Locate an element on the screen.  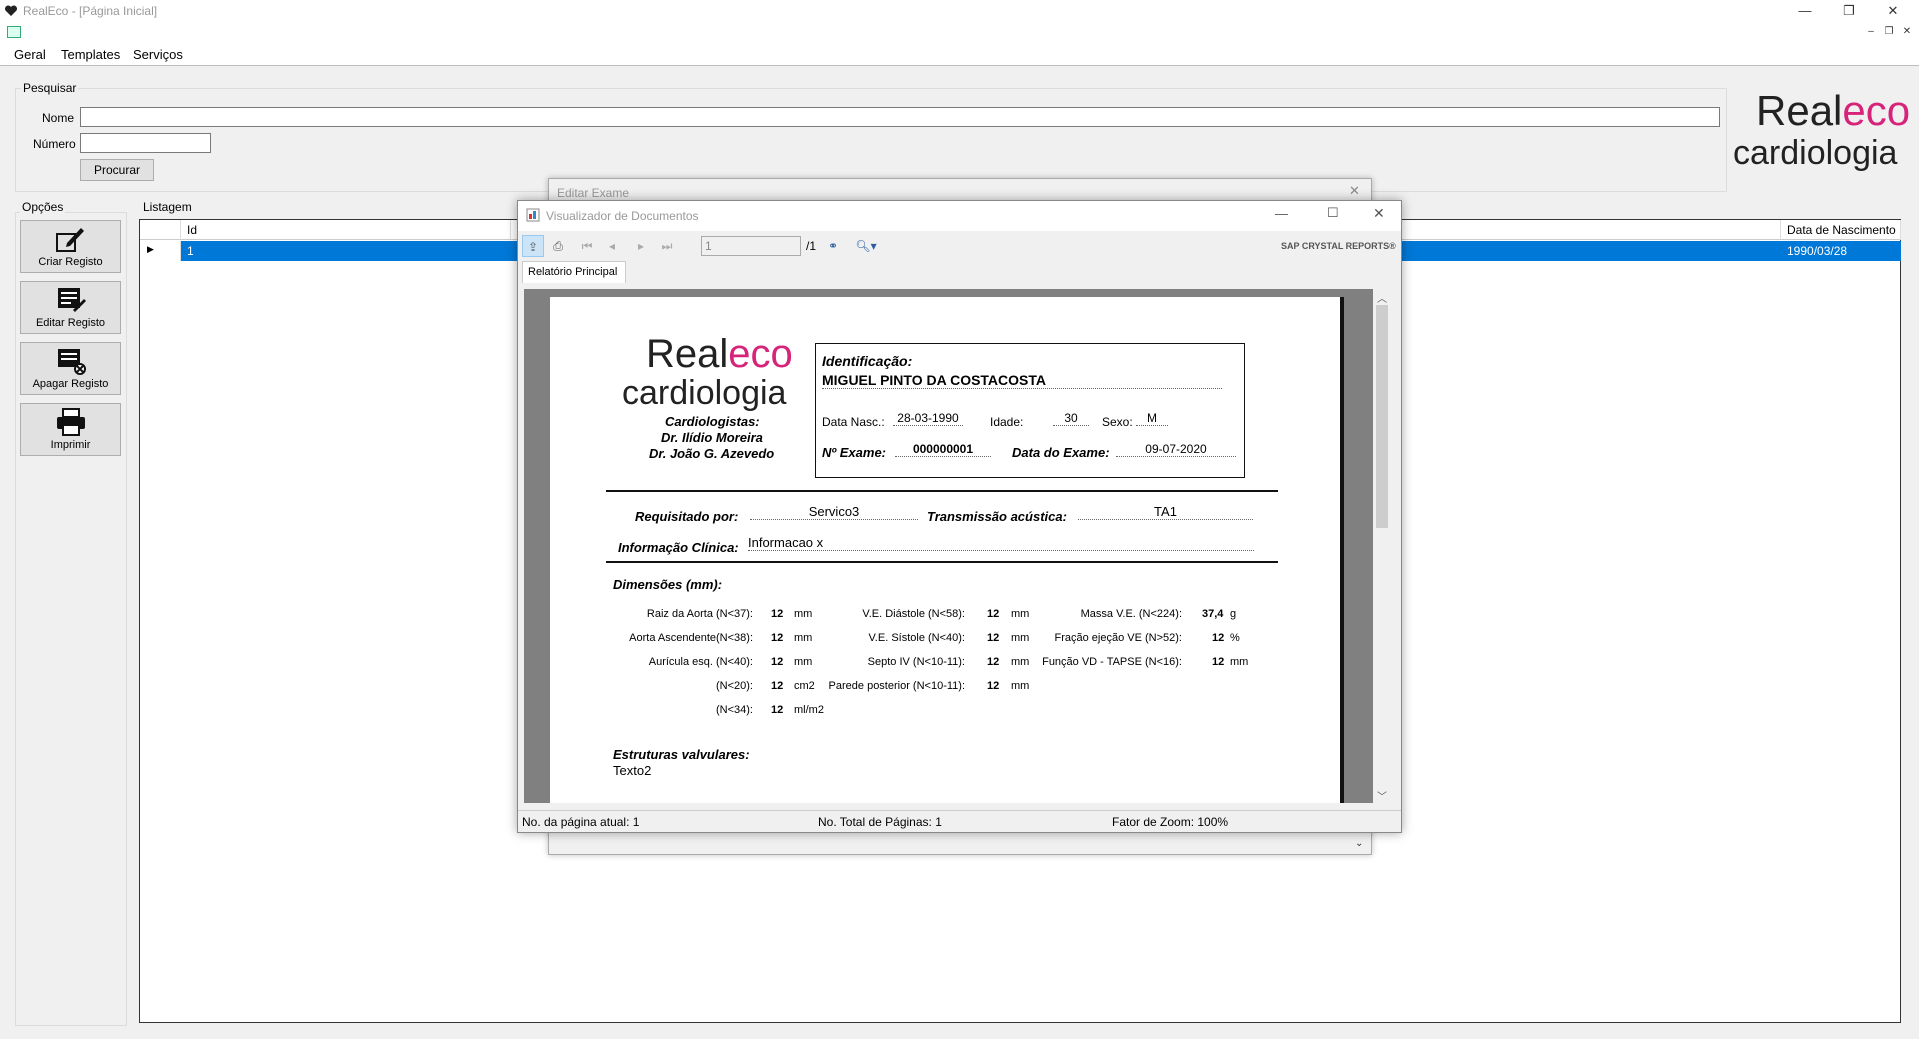
edit-dialog-close-icon: ✕ is located at coordinates (1354, 191).